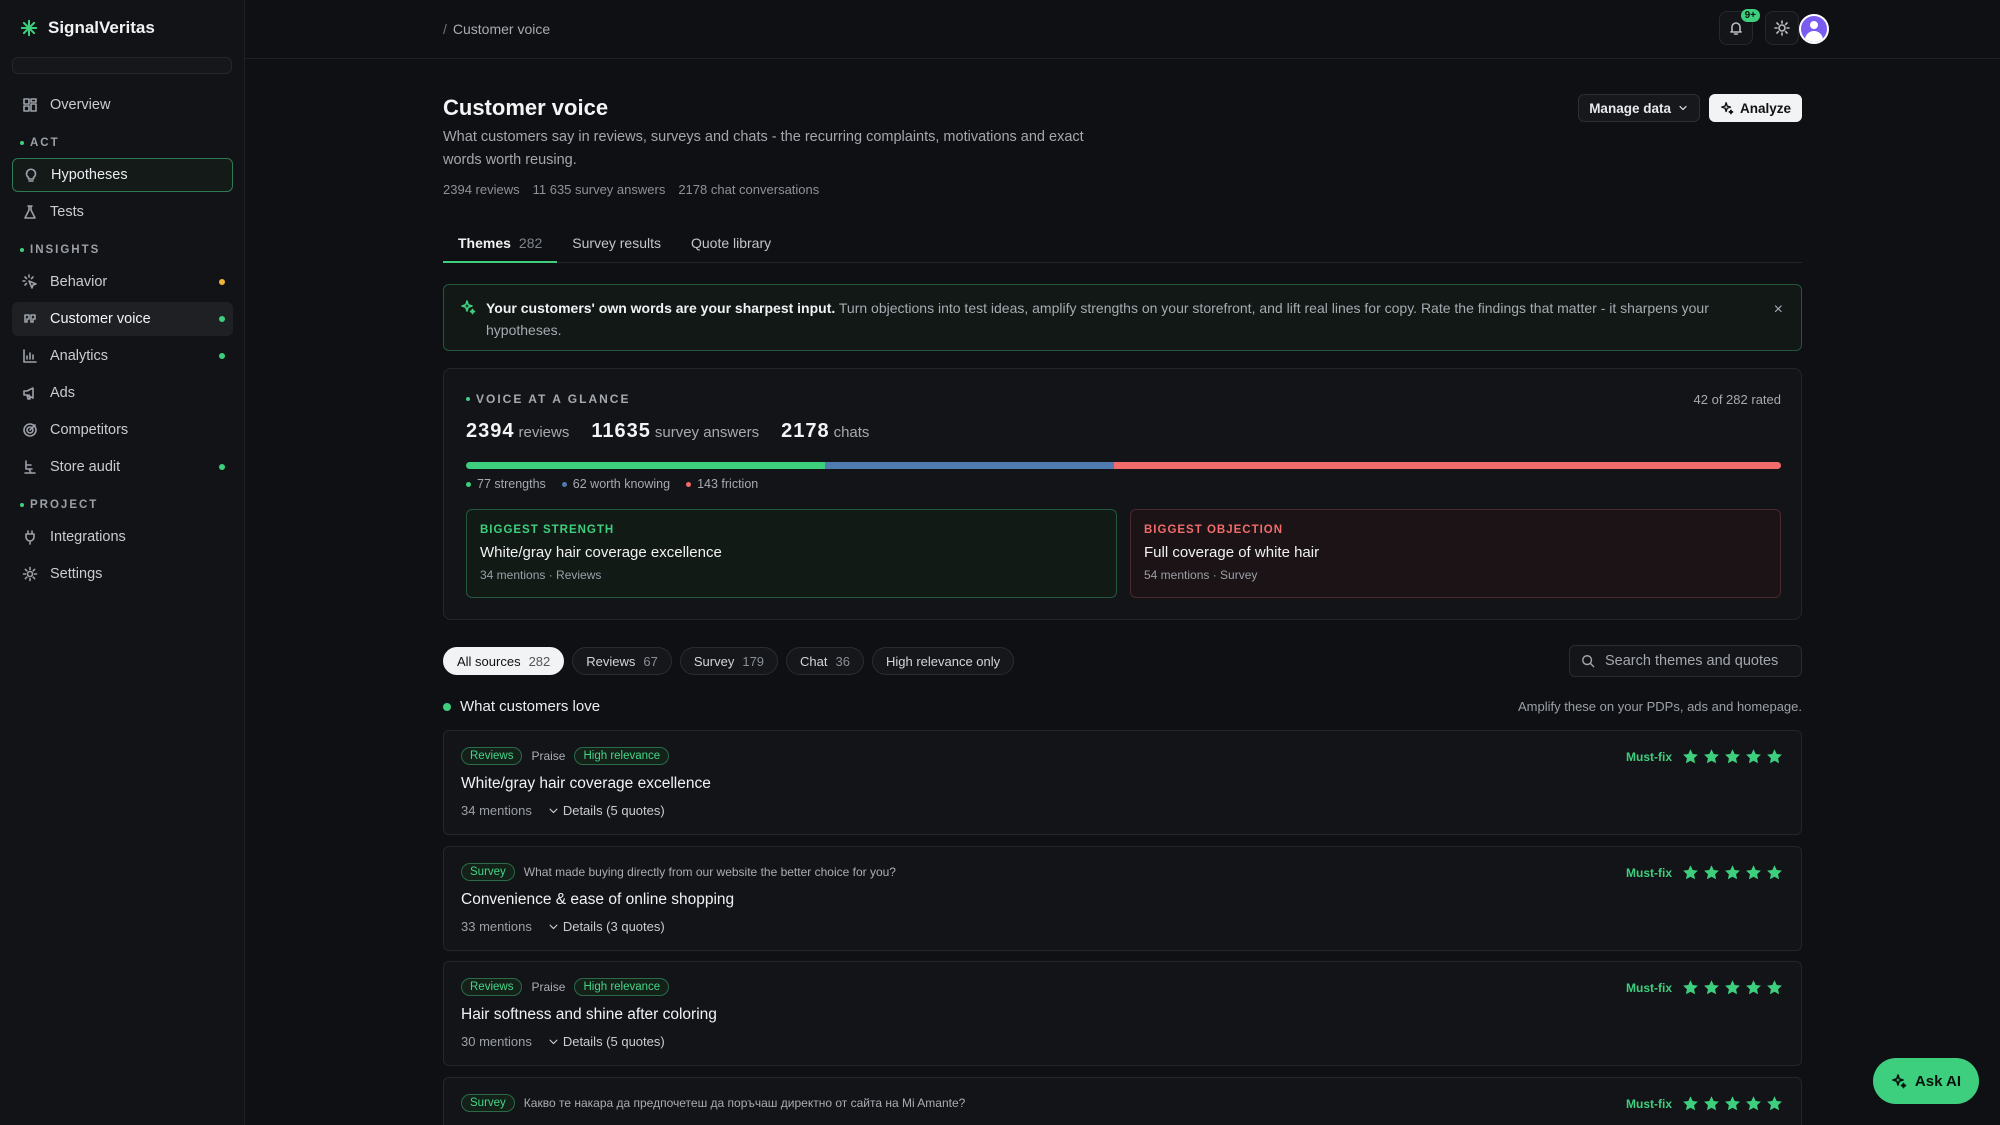 Image resolution: width=2000 pixels, height=1125 pixels. What do you see at coordinates (30, 537) in the screenshot?
I see `plug-icon` at bounding box center [30, 537].